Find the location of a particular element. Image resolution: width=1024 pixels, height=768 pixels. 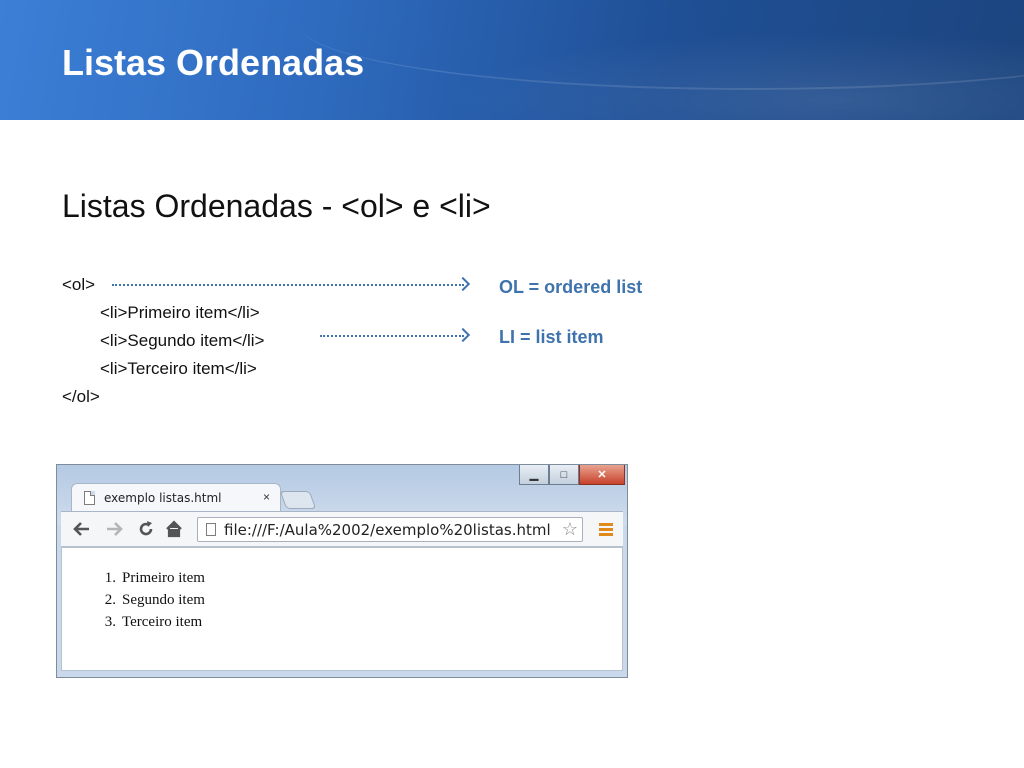

menu-icon is located at coordinates (606, 529).